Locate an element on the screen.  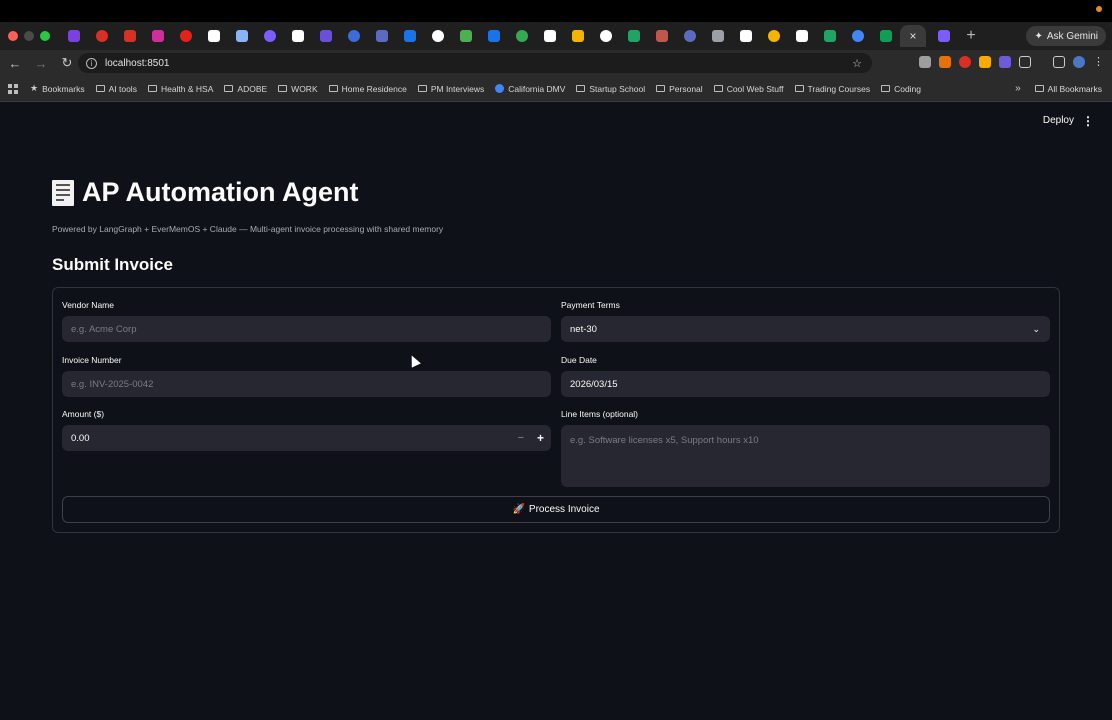
forward-icon: → is located at coordinates (41, 63).